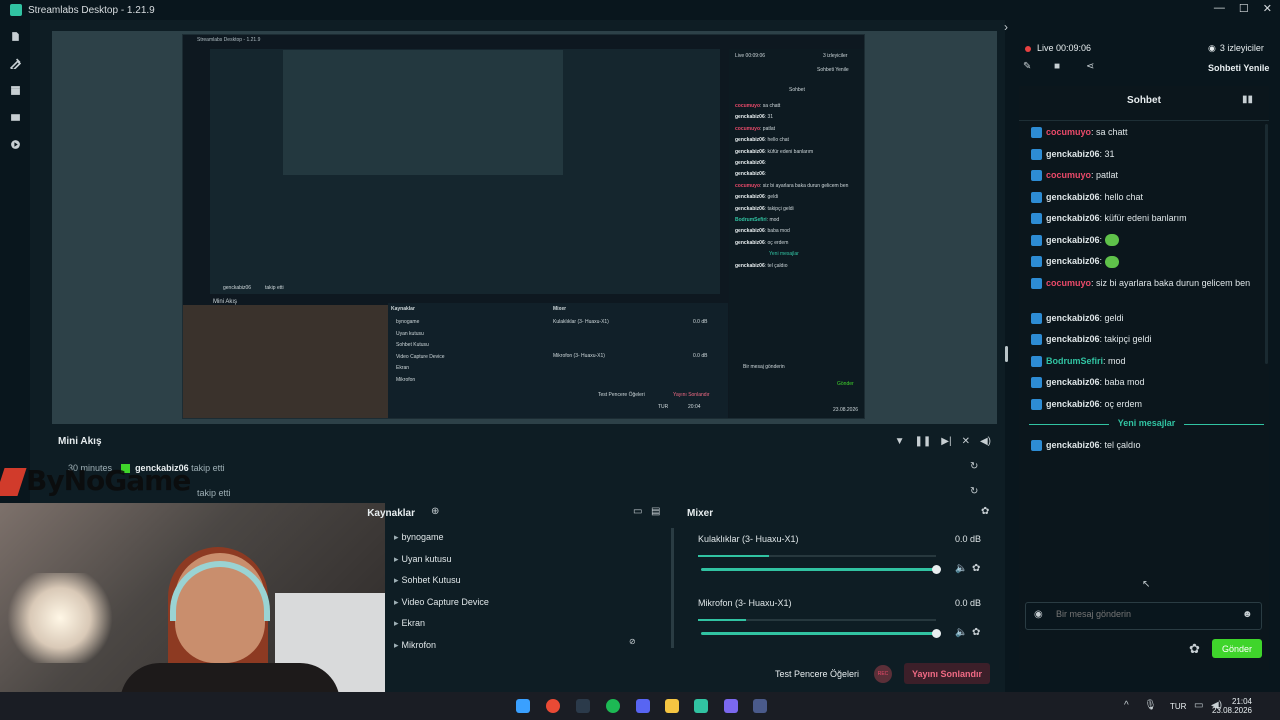  Describe the element at coordinates (427, 580) in the screenshot. I see `source-item: ▸ Sohbet Kutusu` at that location.